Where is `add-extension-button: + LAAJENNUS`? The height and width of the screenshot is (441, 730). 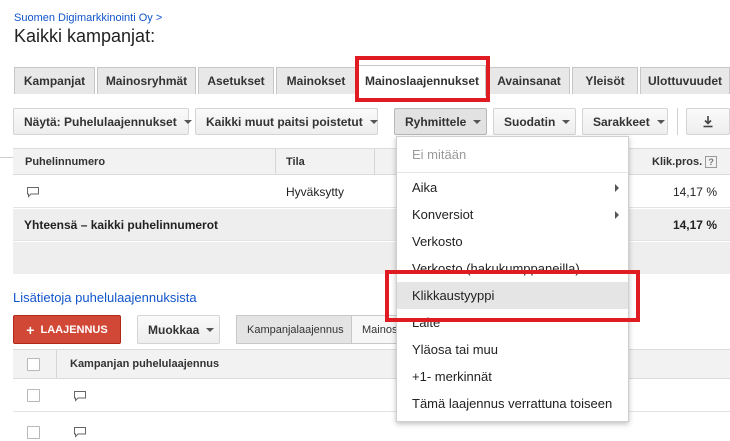 add-extension-button: + LAAJENNUS is located at coordinates (67, 329).